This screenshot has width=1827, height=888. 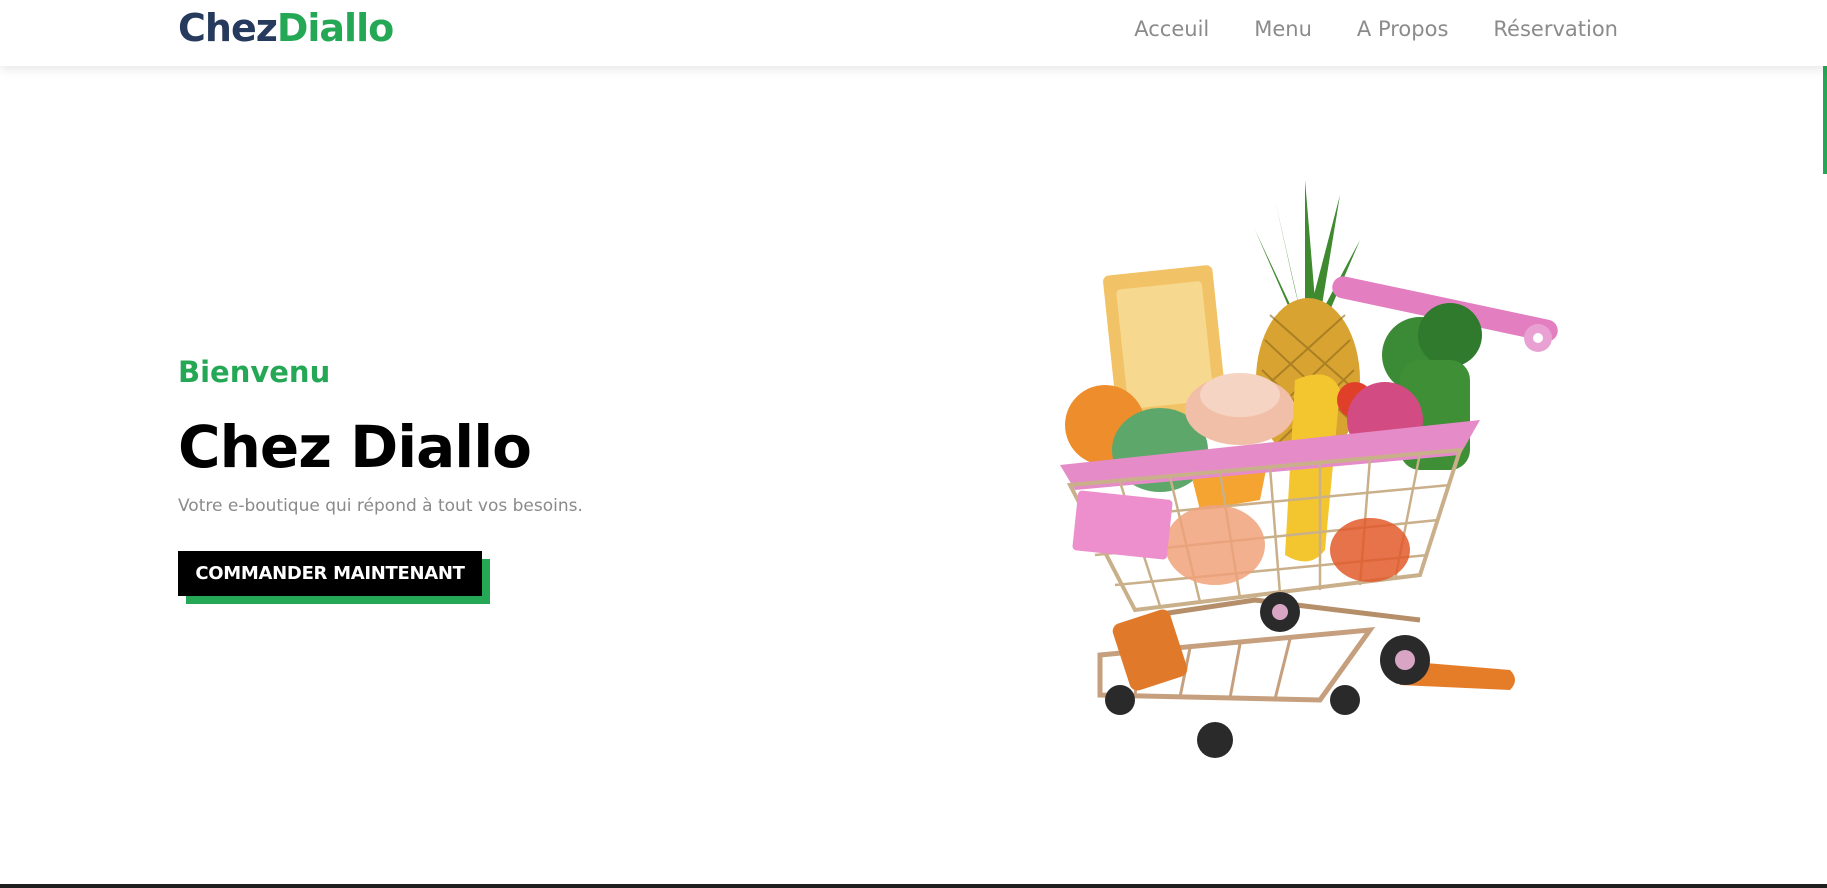 What do you see at coordinates (1402, 29) in the screenshot?
I see `nav-link-a-propos: A Propos` at bounding box center [1402, 29].